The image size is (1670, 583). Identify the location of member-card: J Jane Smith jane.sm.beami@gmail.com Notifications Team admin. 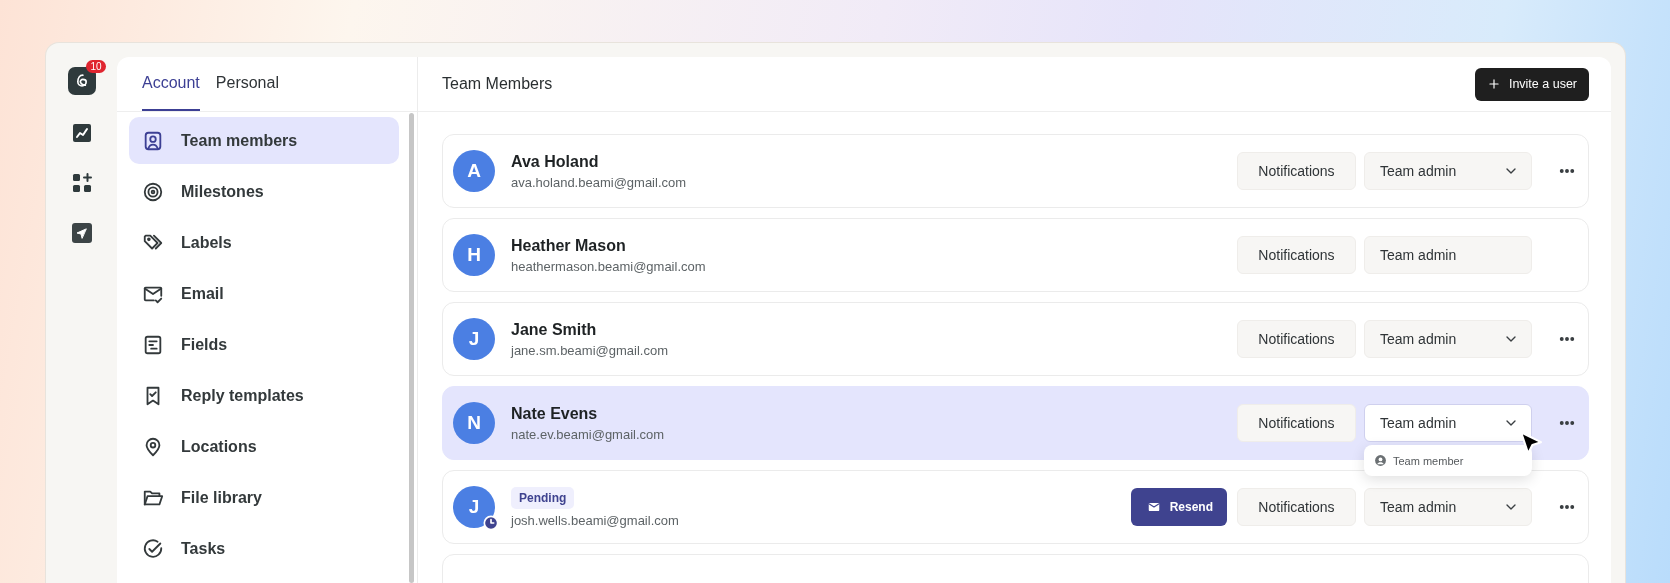
(1015, 339).